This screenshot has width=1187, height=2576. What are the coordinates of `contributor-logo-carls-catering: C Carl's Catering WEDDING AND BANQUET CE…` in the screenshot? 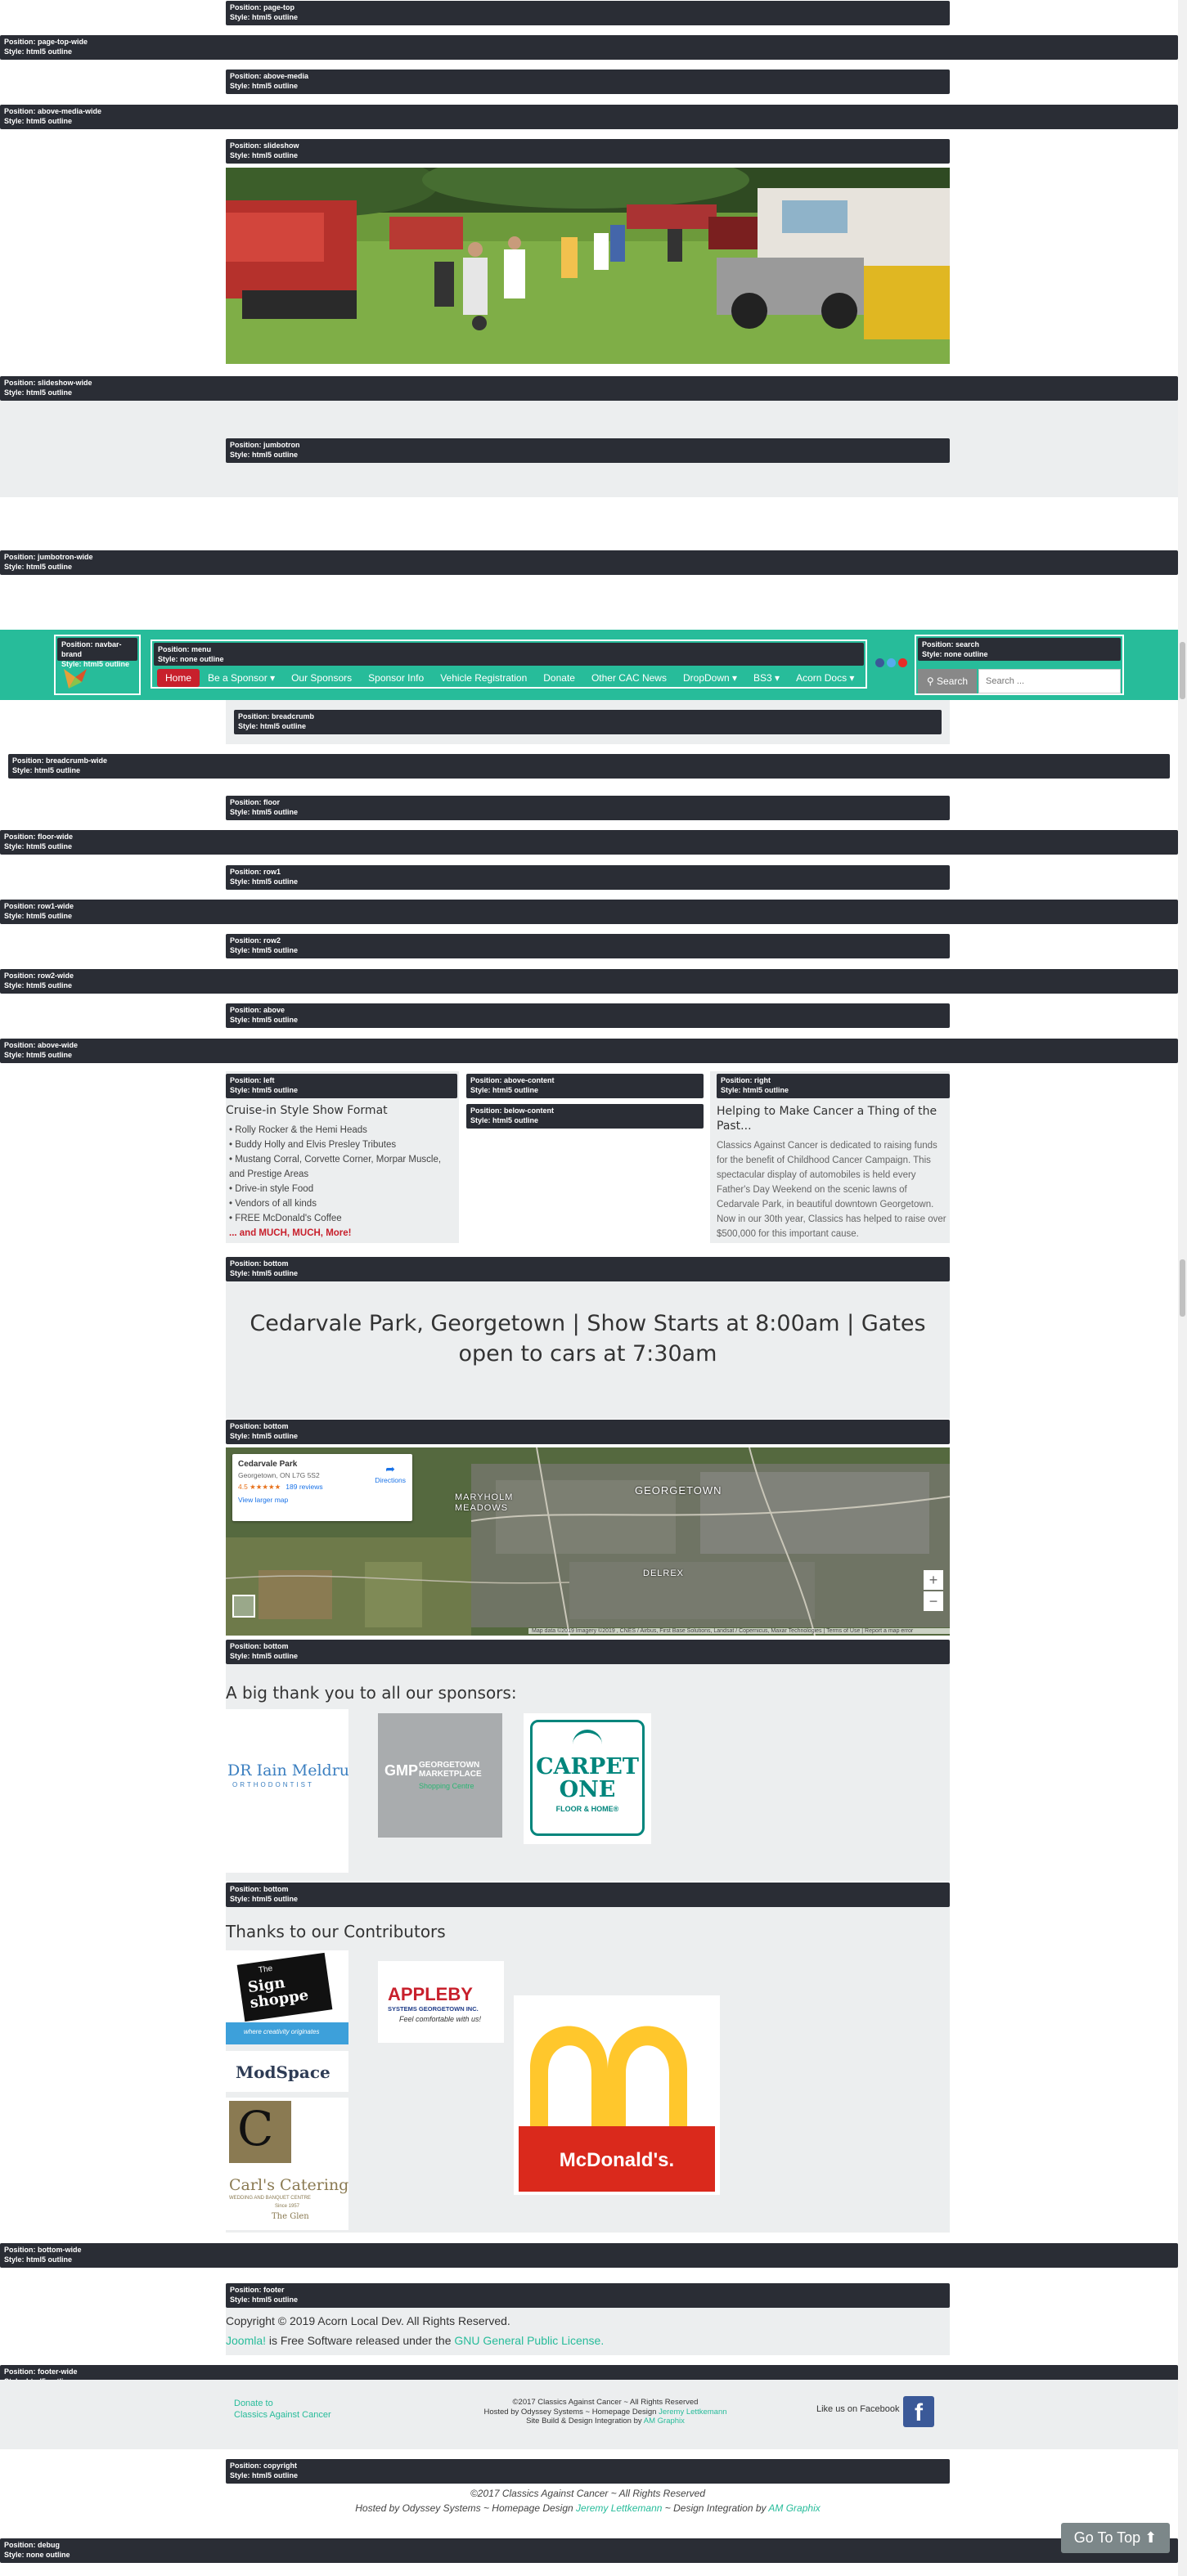 It's located at (287, 2164).